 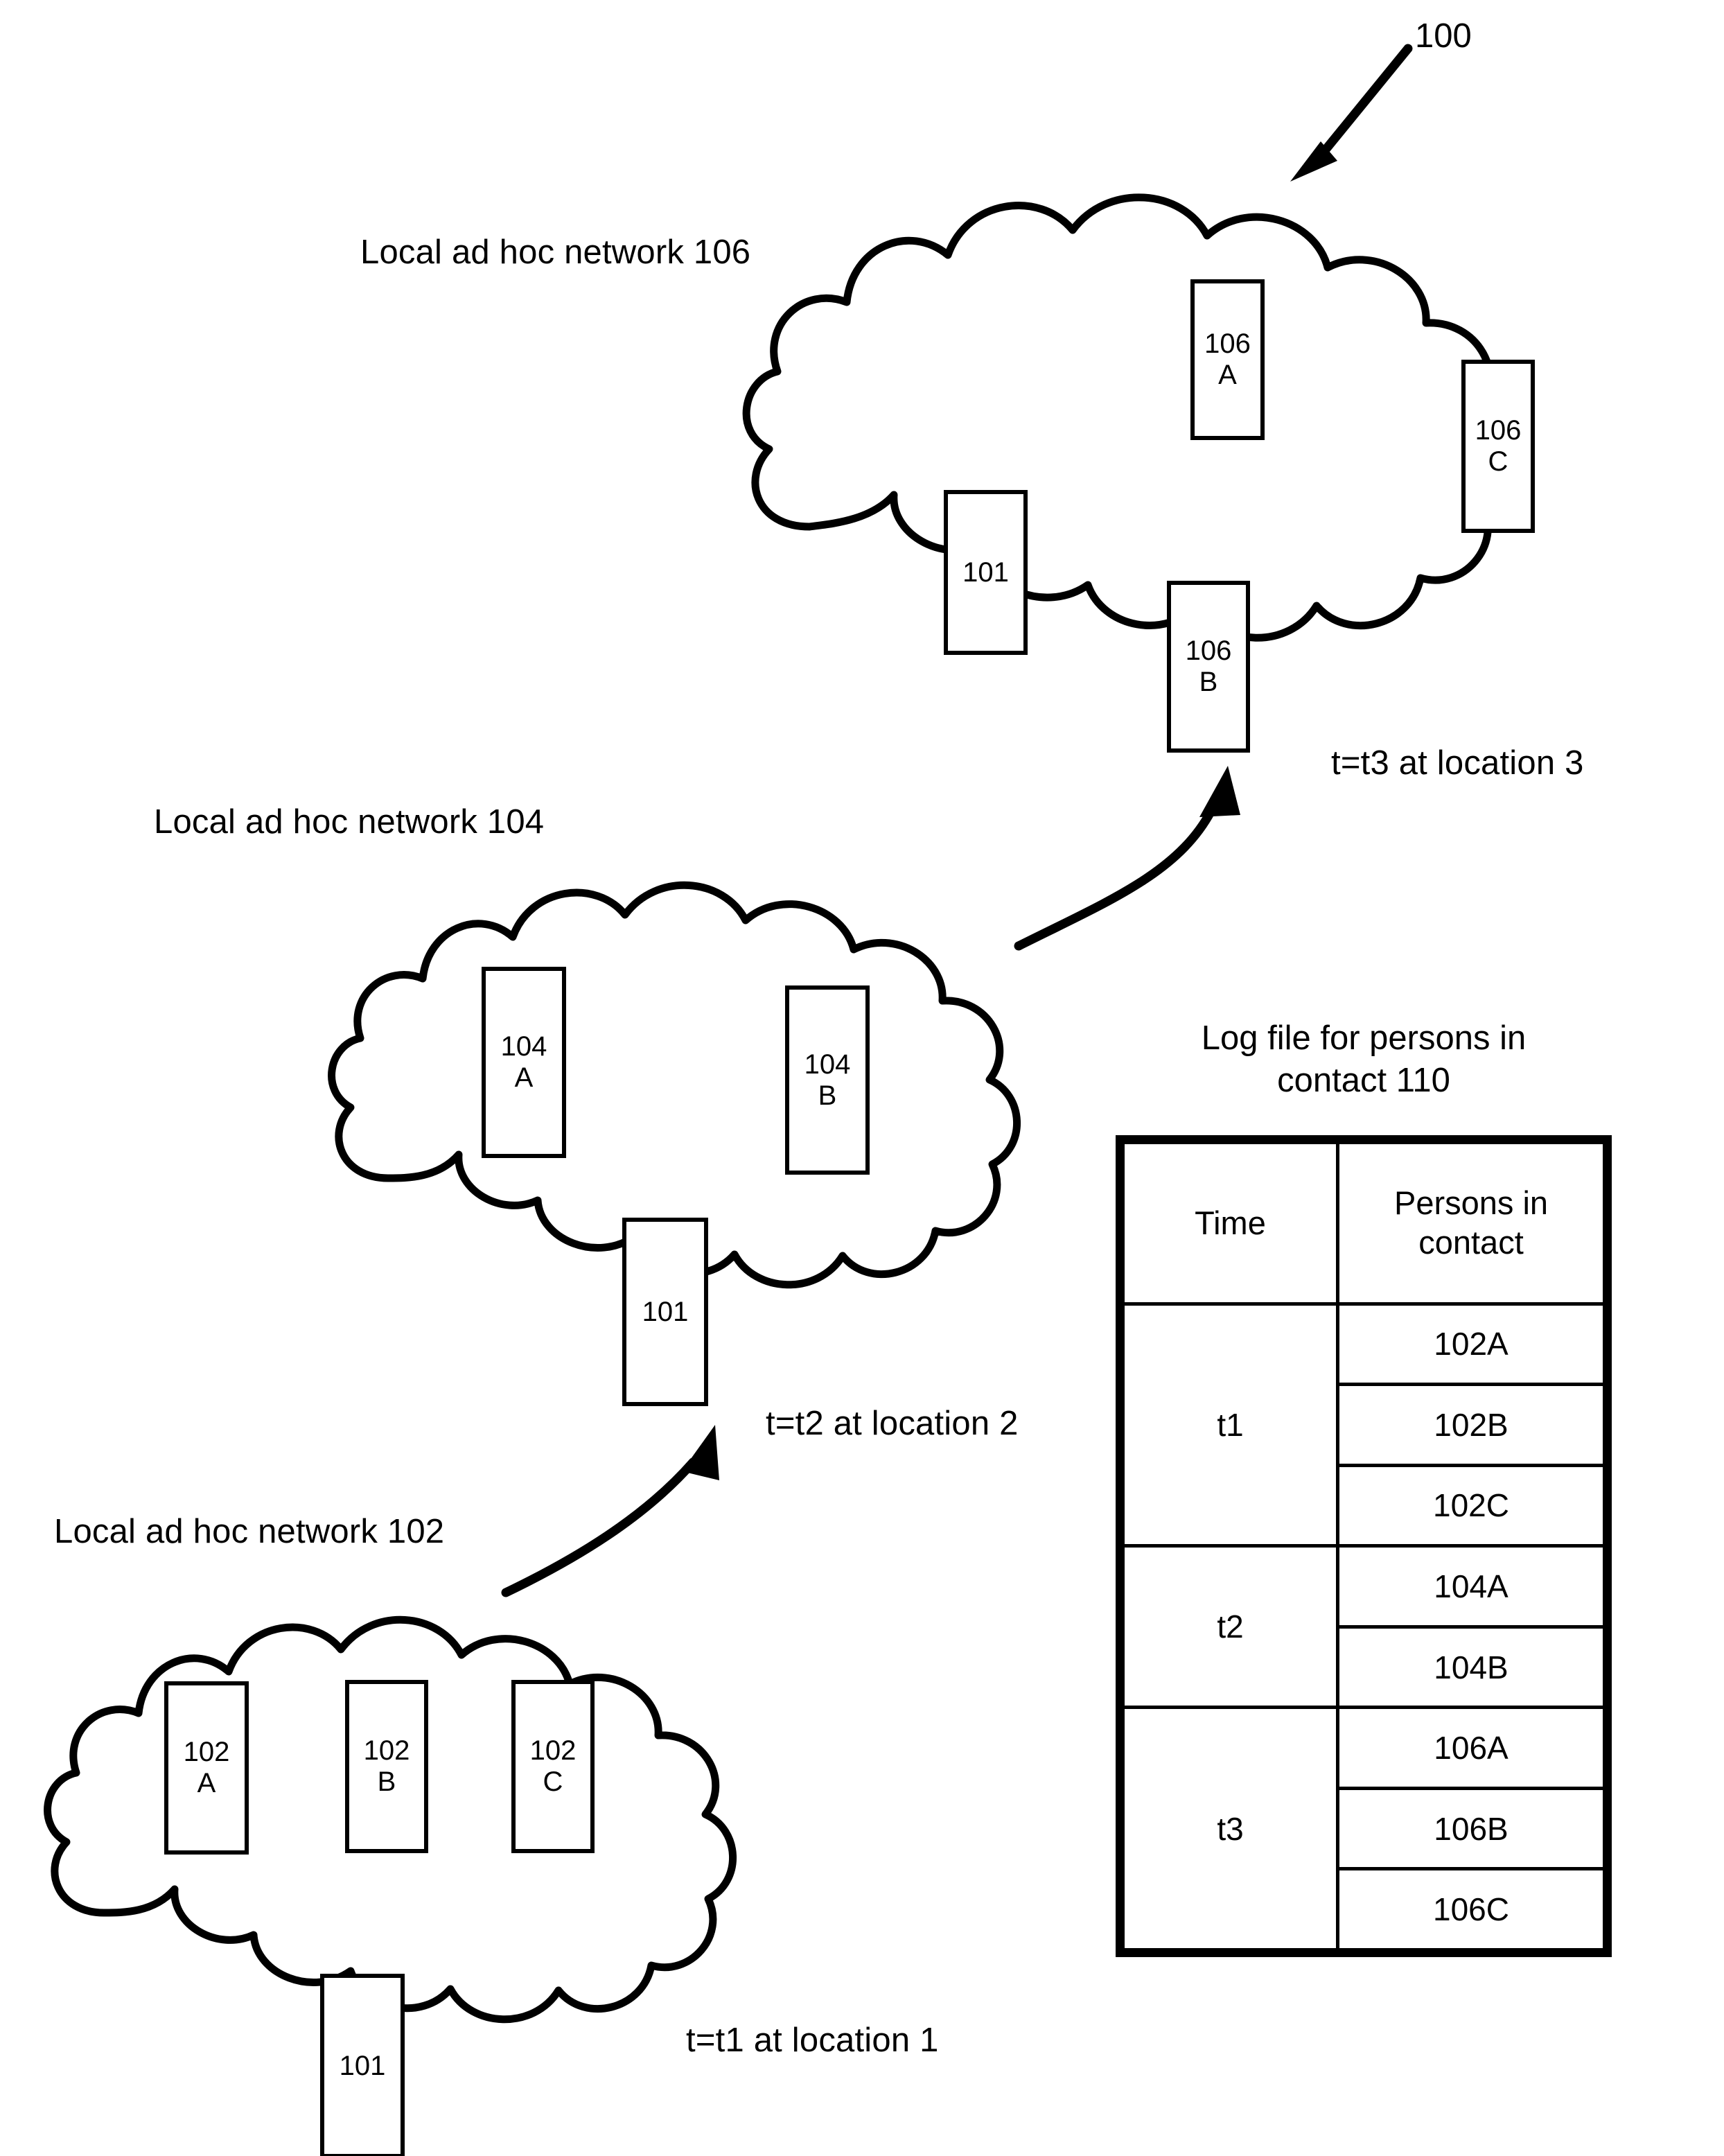 I want to click on node-box-101-net102-line1: 101, so click(x=362, y=2065).